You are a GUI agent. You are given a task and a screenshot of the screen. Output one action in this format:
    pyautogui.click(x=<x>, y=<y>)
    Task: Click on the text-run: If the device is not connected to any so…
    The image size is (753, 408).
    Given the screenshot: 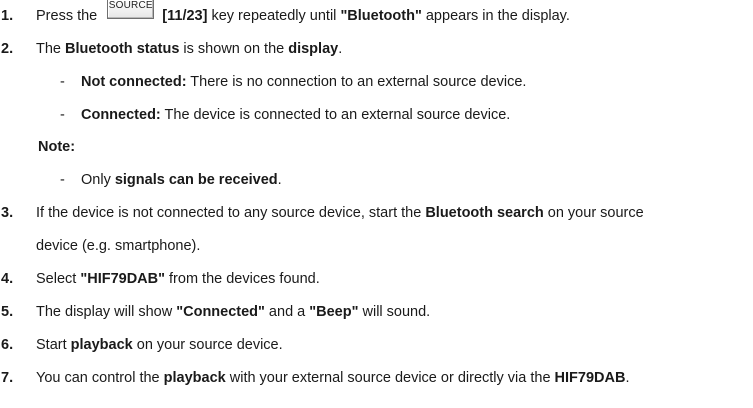 What is the action you would take?
    pyautogui.click(x=231, y=213)
    